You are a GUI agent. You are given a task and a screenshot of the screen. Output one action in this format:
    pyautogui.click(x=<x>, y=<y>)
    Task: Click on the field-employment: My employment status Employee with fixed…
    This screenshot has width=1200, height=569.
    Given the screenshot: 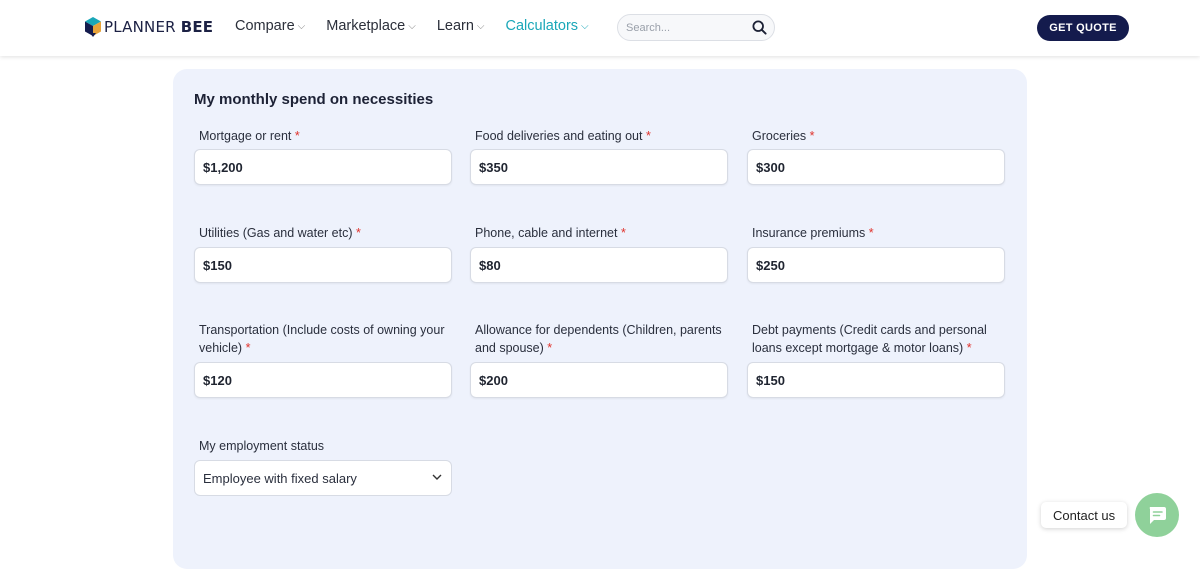 What is the action you would take?
    pyautogui.click(x=323, y=466)
    